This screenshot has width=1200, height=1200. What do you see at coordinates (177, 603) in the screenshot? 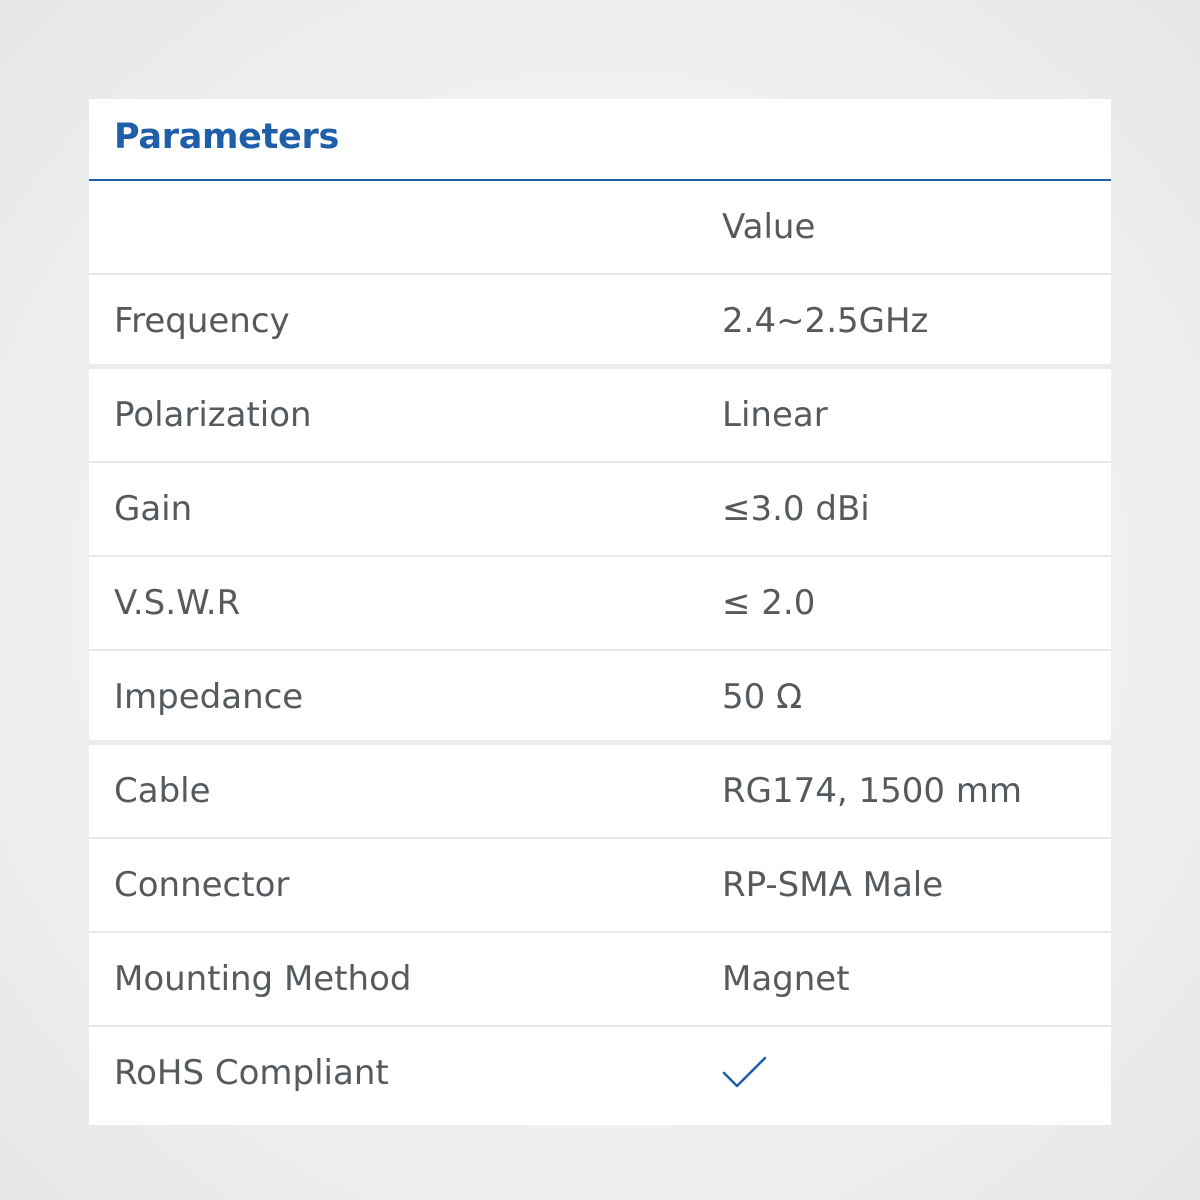
I see `param-name: V.S.W.R` at bounding box center [177, 603].